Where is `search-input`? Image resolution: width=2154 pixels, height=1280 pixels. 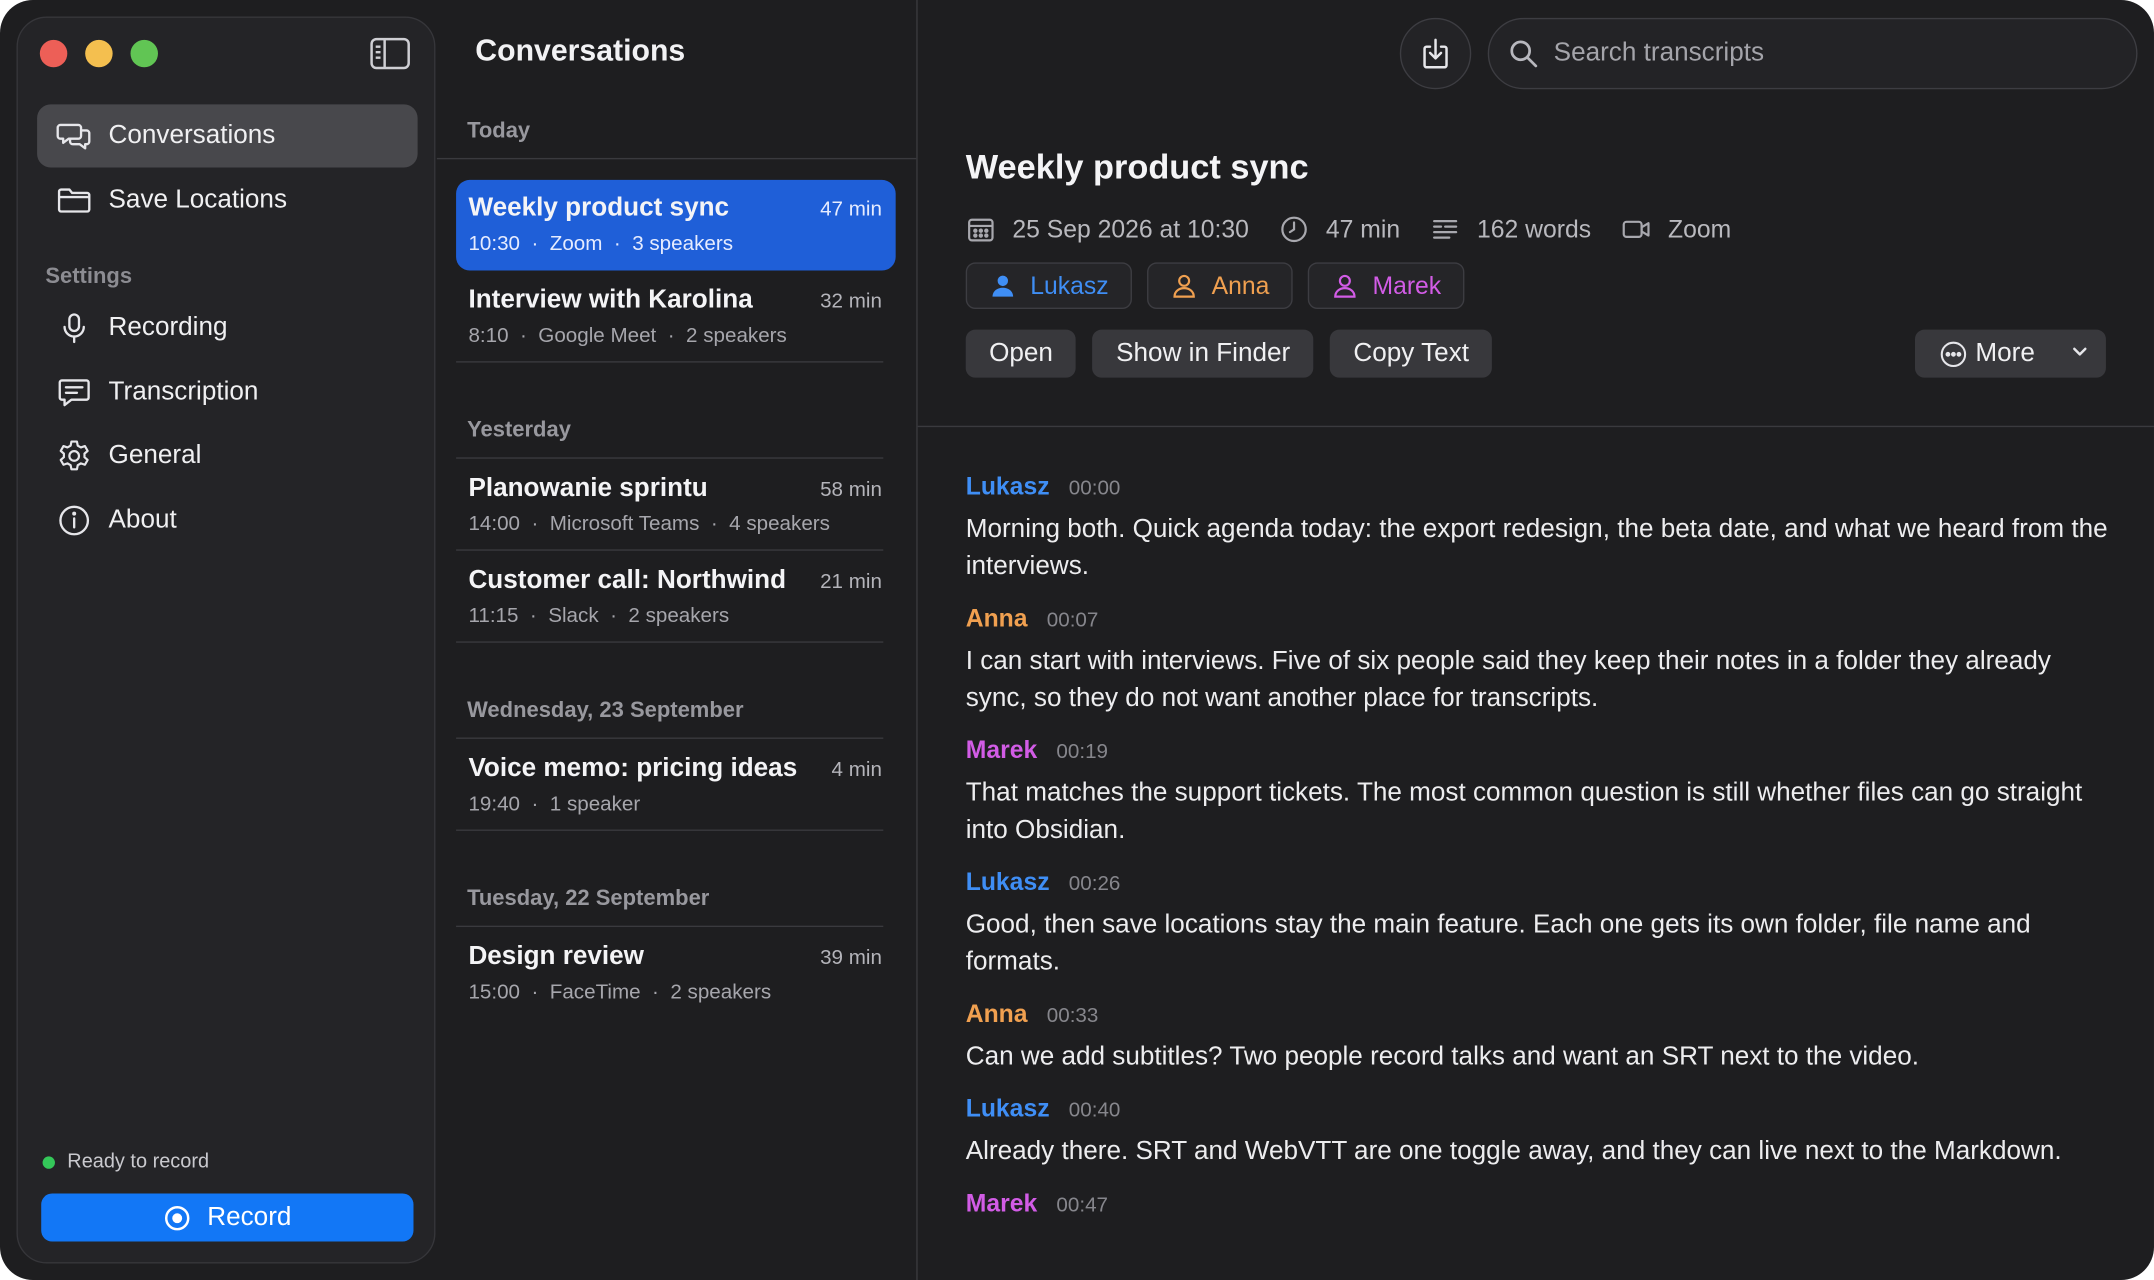 search-input is located at coordinates (1828, 53).